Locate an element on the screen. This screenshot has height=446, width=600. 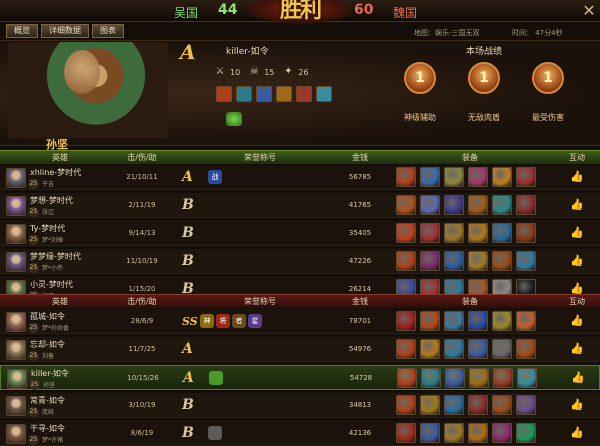
equipment-list is located at coordinates (466, 321).